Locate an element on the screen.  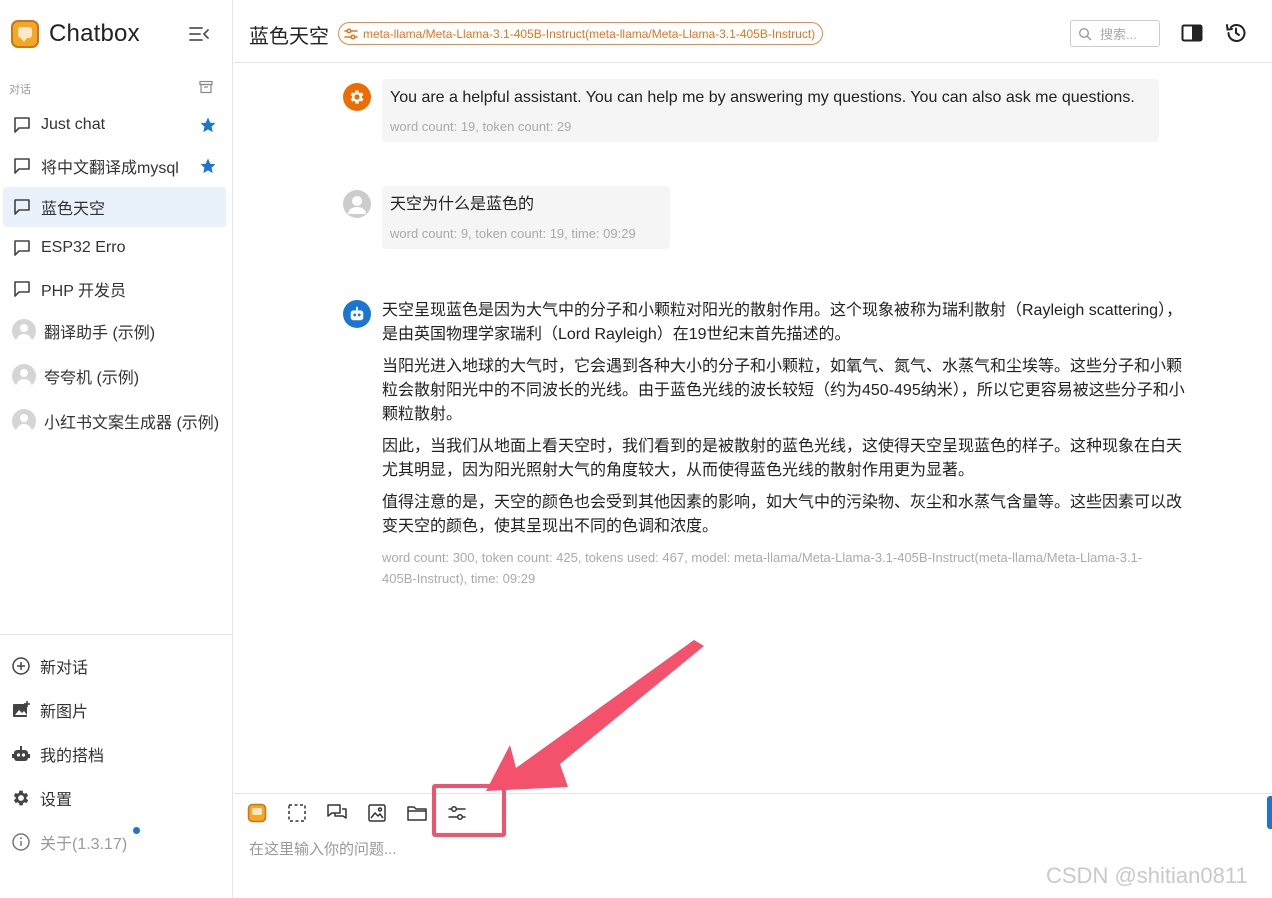
conversation-item: PHP 开发员 is located at coordinates (114, 289).